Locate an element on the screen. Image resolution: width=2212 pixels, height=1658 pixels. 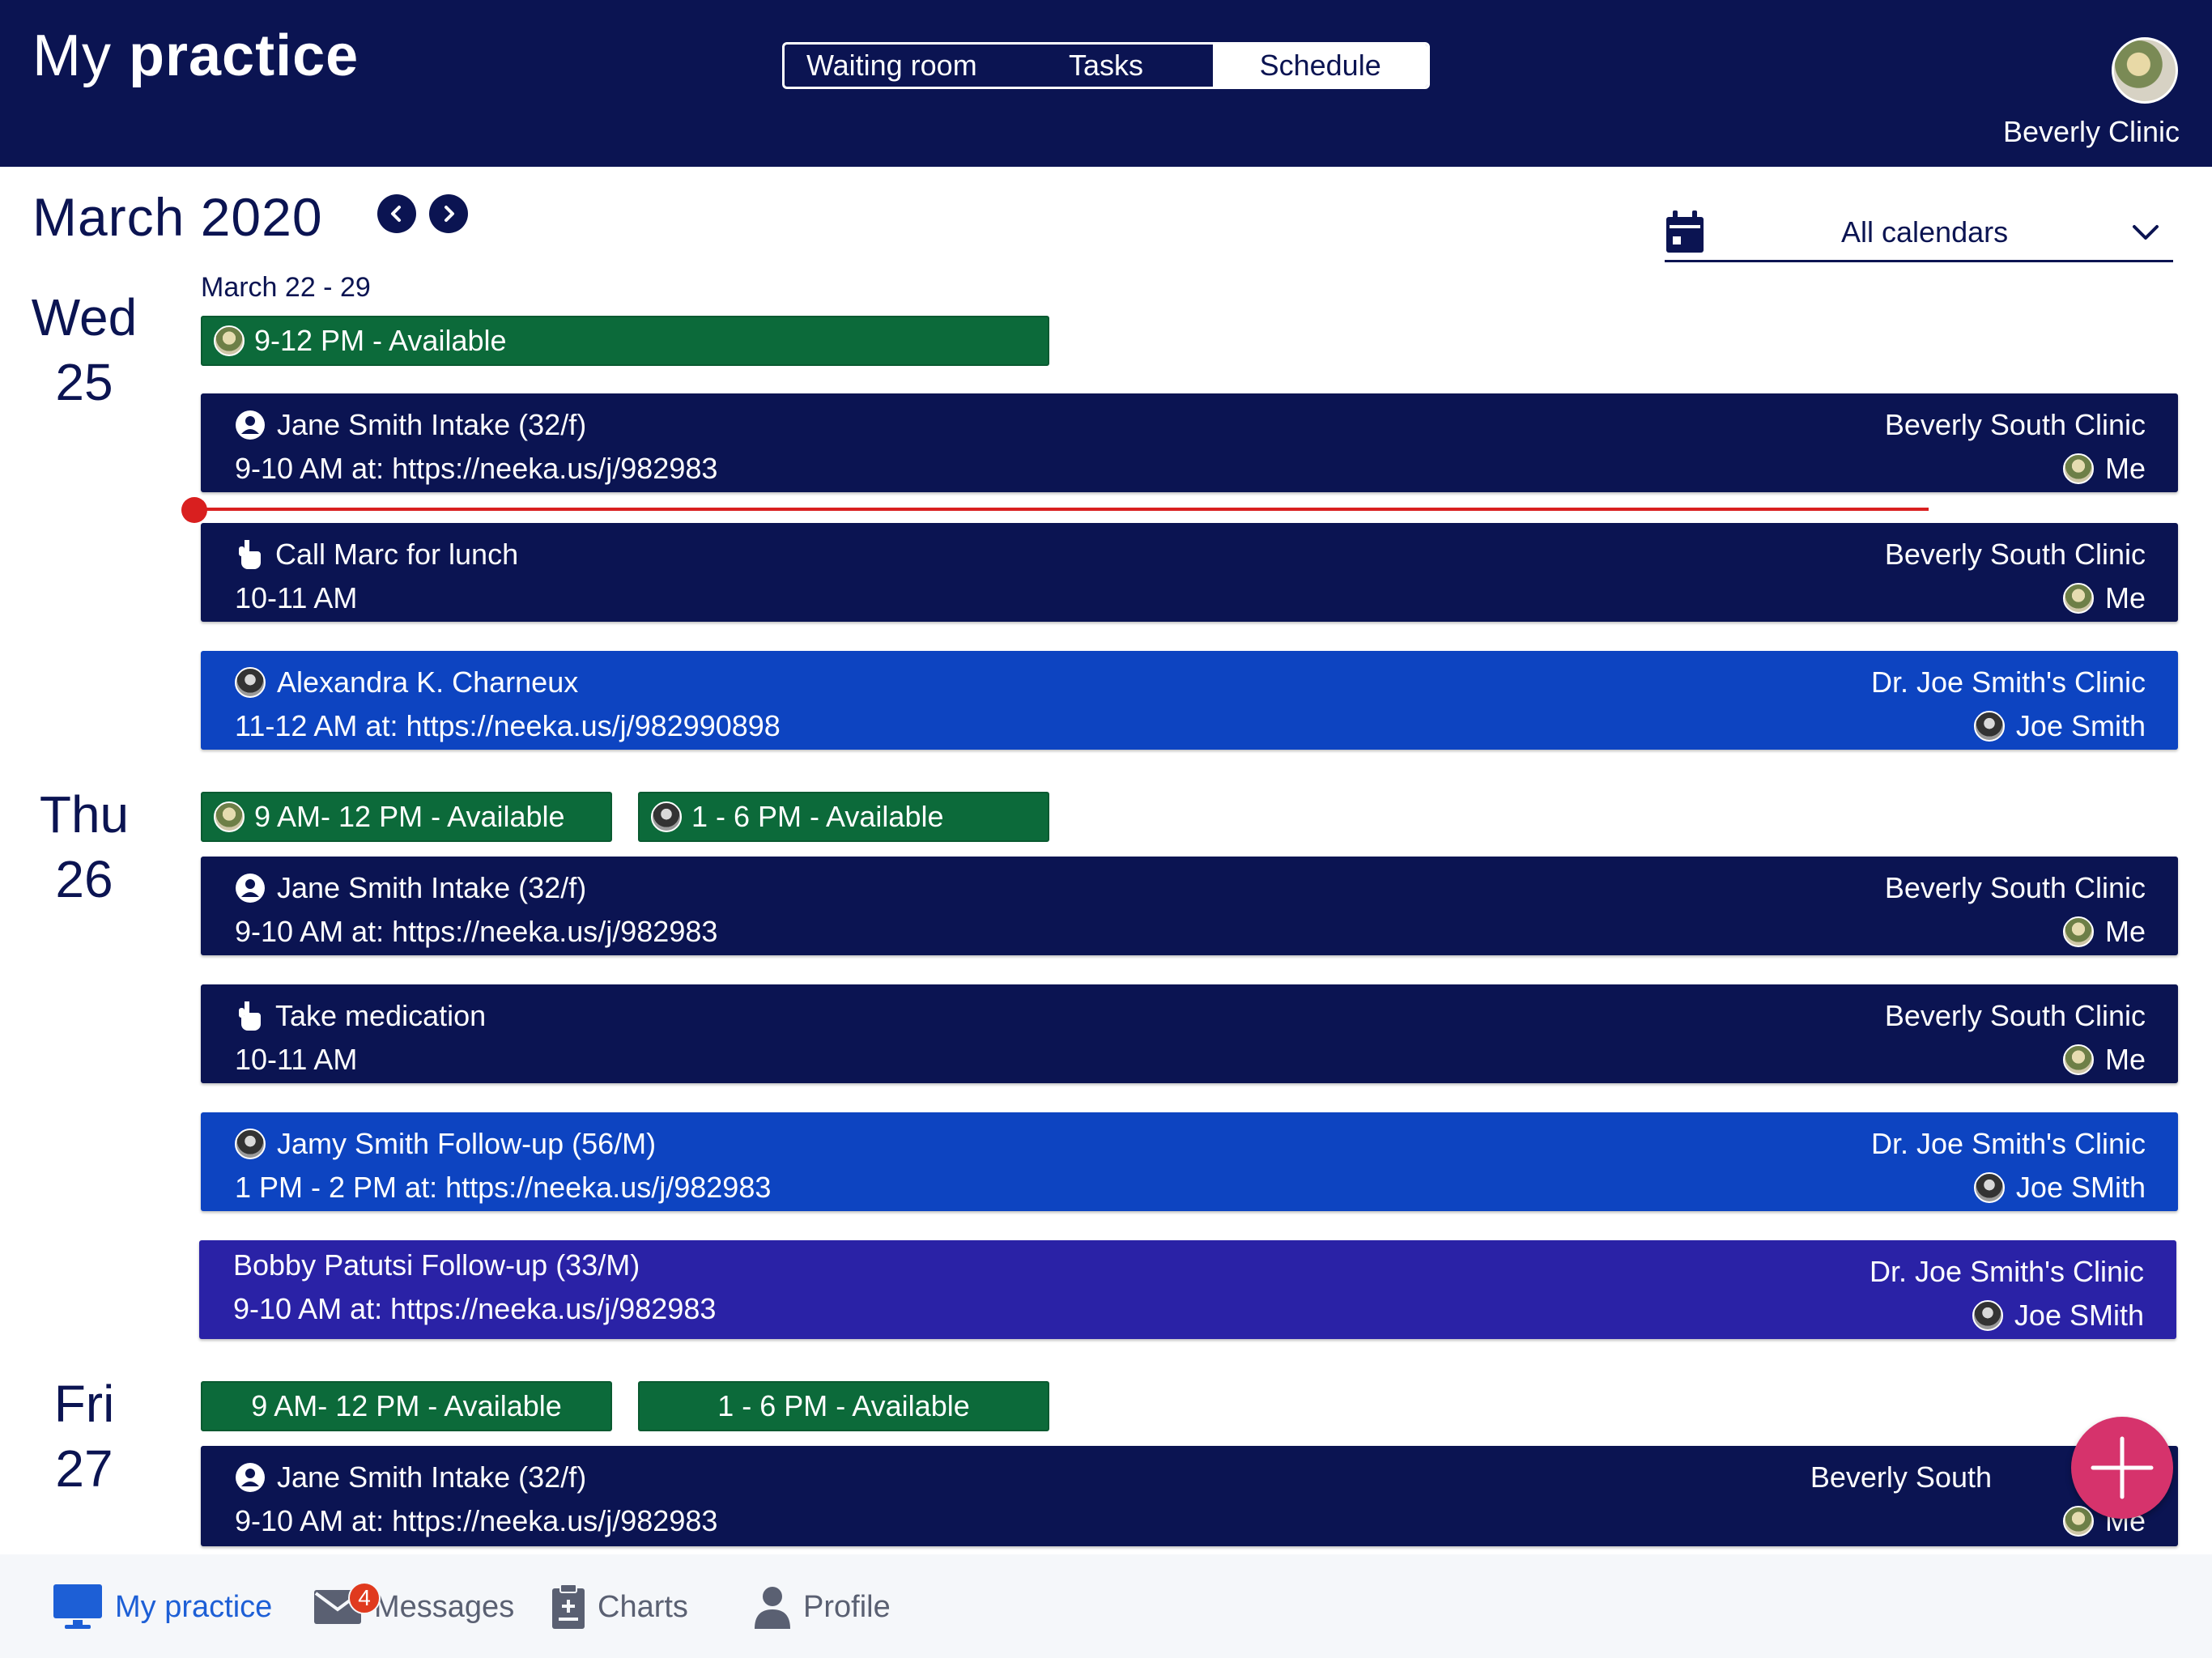
nav-my-practice: My practice is located at coordinates (162, 1607).